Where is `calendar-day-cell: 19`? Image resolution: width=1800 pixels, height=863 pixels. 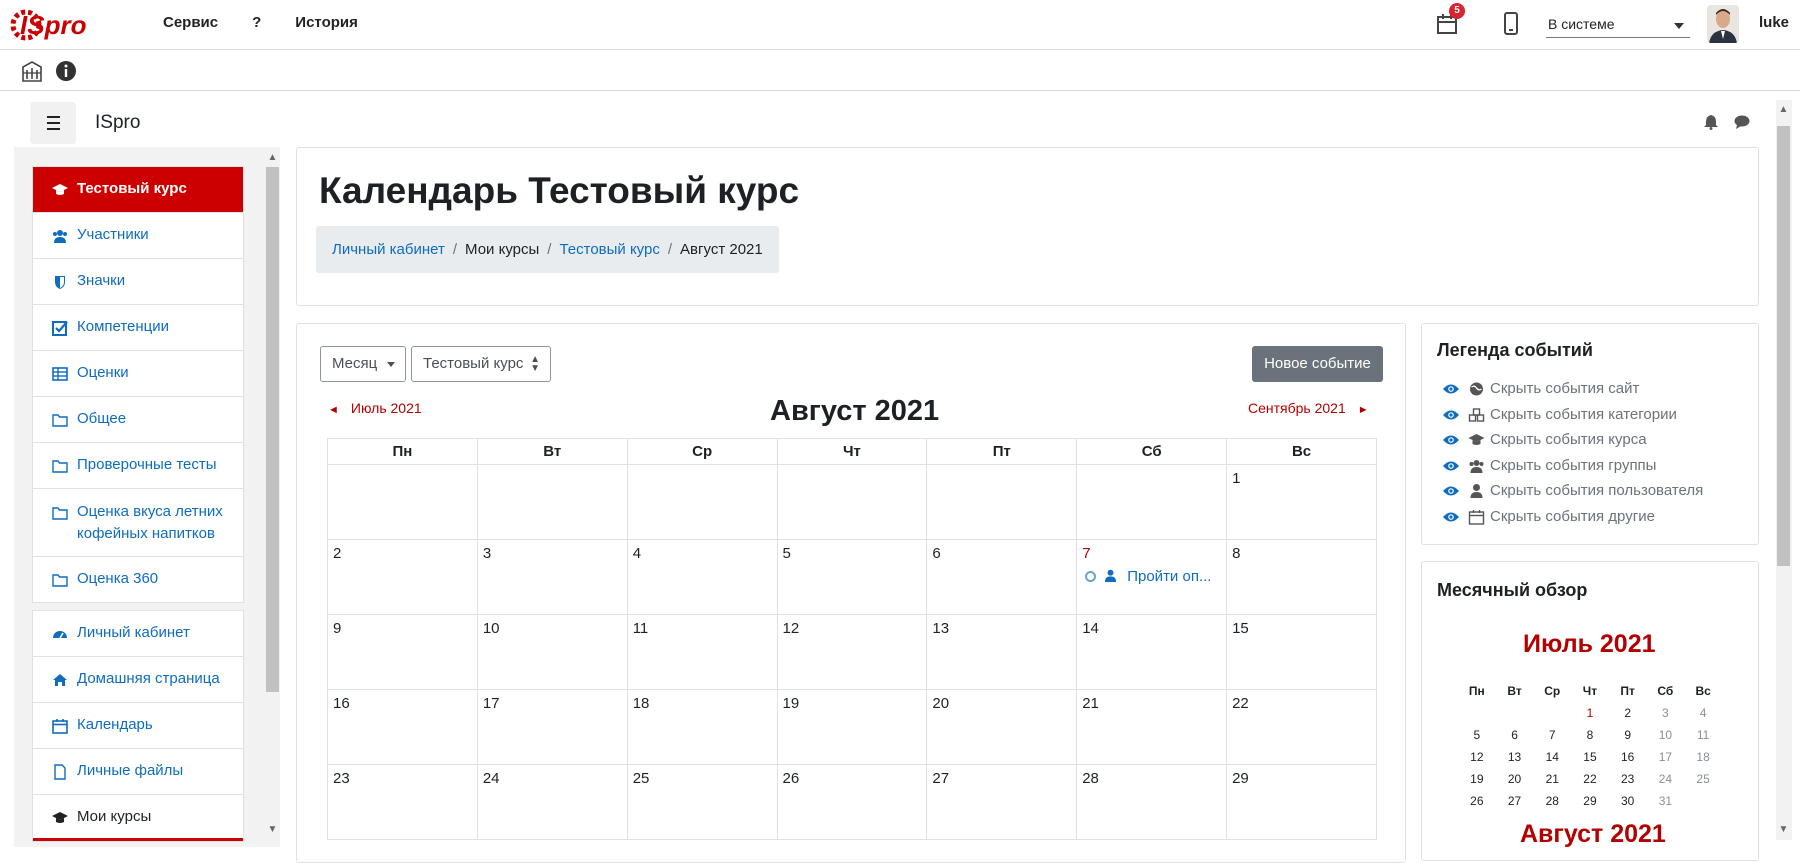 calendar-day-cell: 19 is located at coordinates (852, 727).